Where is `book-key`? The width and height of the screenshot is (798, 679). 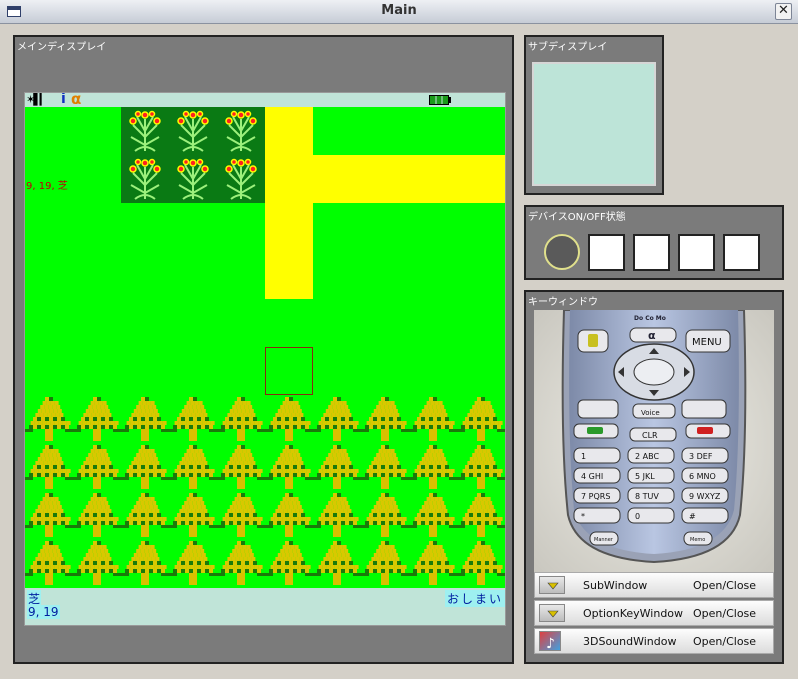 book-key is located at coordinates (704, 409).